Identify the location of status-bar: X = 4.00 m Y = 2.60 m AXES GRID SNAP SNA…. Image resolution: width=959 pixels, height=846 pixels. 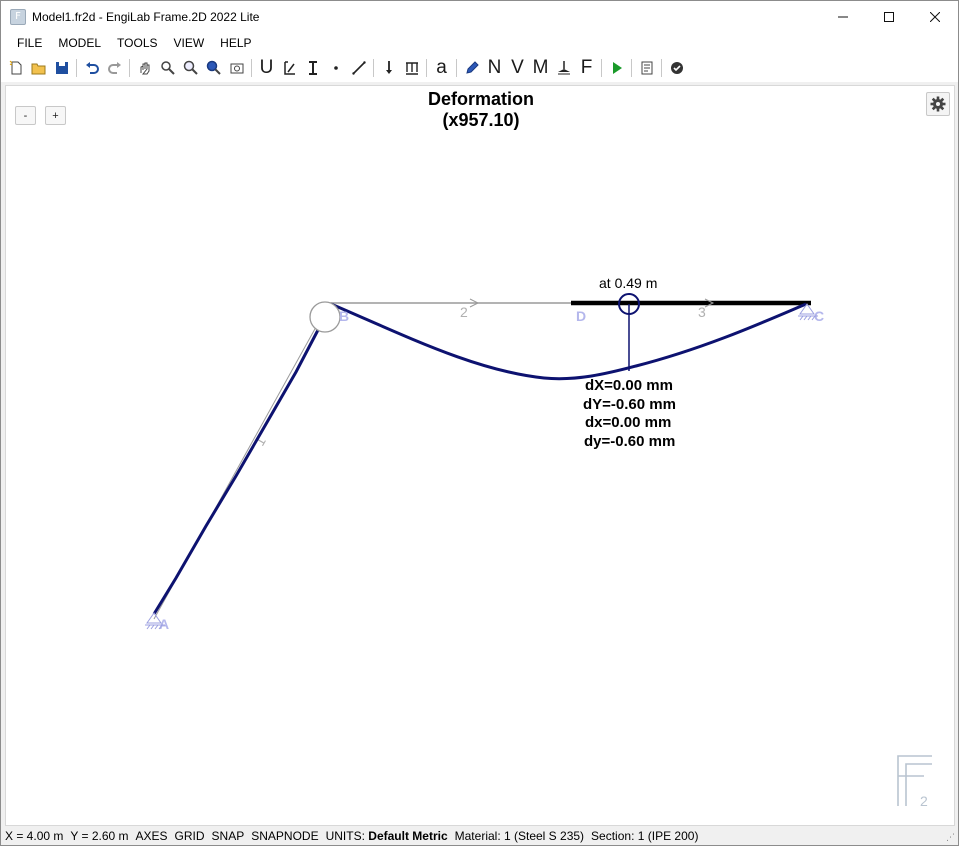
(479, 835).